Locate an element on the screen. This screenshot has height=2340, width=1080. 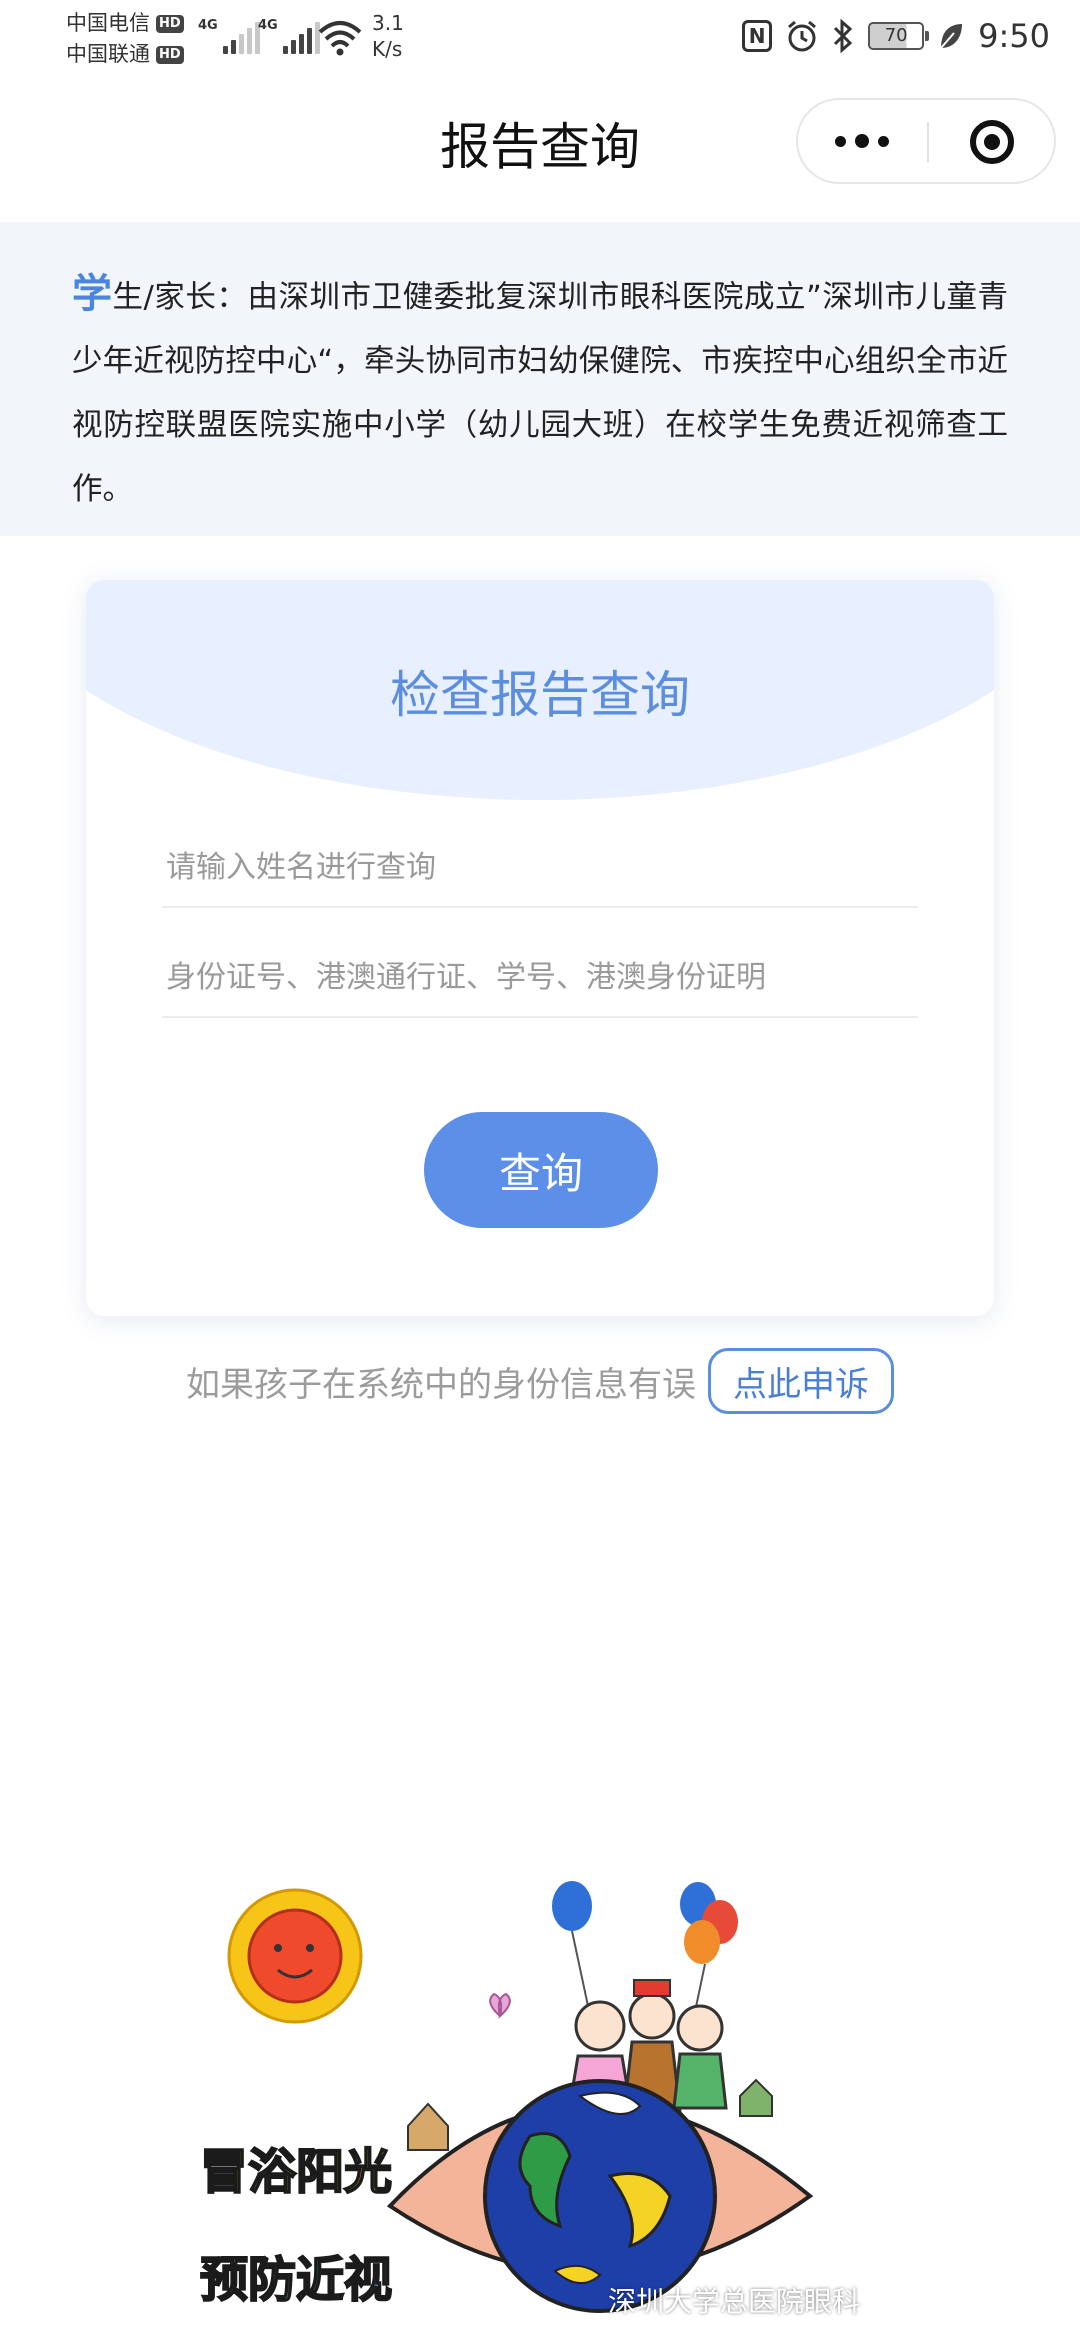
card-title: 检查报告查询 is located at coordinates (540, 695).